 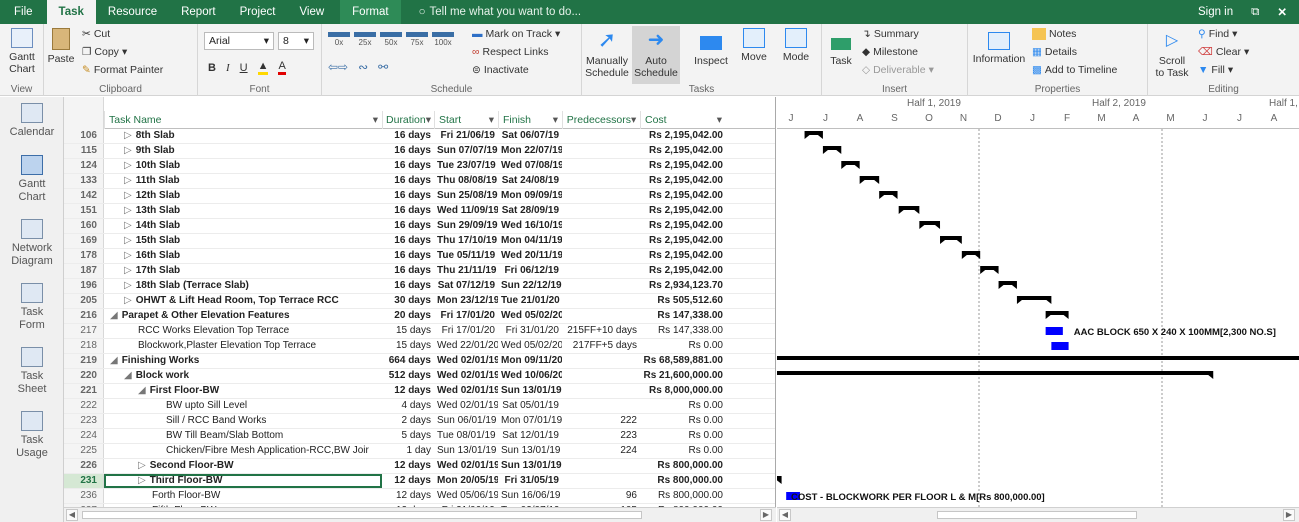 I want to click on finish-cell: Sat 05/01/19, so click(x=530, y=406).